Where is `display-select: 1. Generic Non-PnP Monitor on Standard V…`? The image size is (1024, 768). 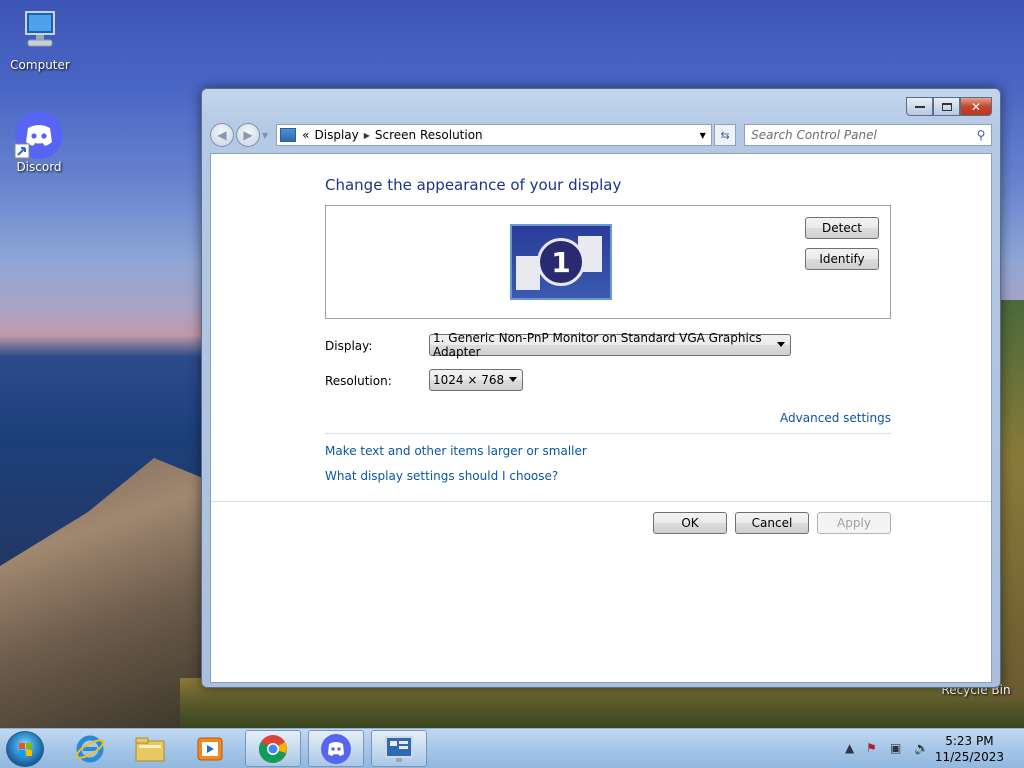 display-select: 1. Generic Non-PnP Monitor on Standard V… is located at coordinates (610, 345).